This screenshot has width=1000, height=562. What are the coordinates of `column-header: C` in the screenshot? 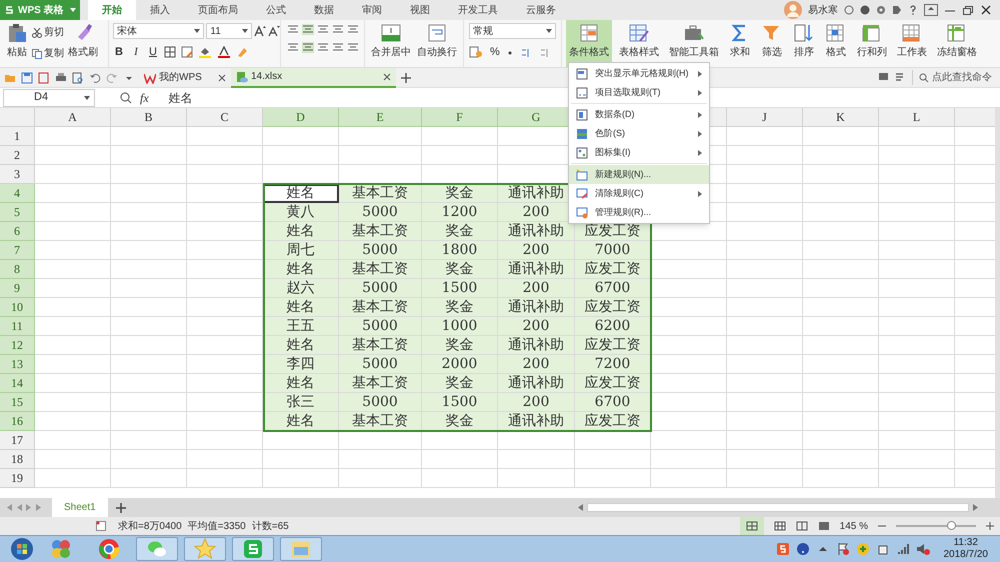 It's located at (225, 117).